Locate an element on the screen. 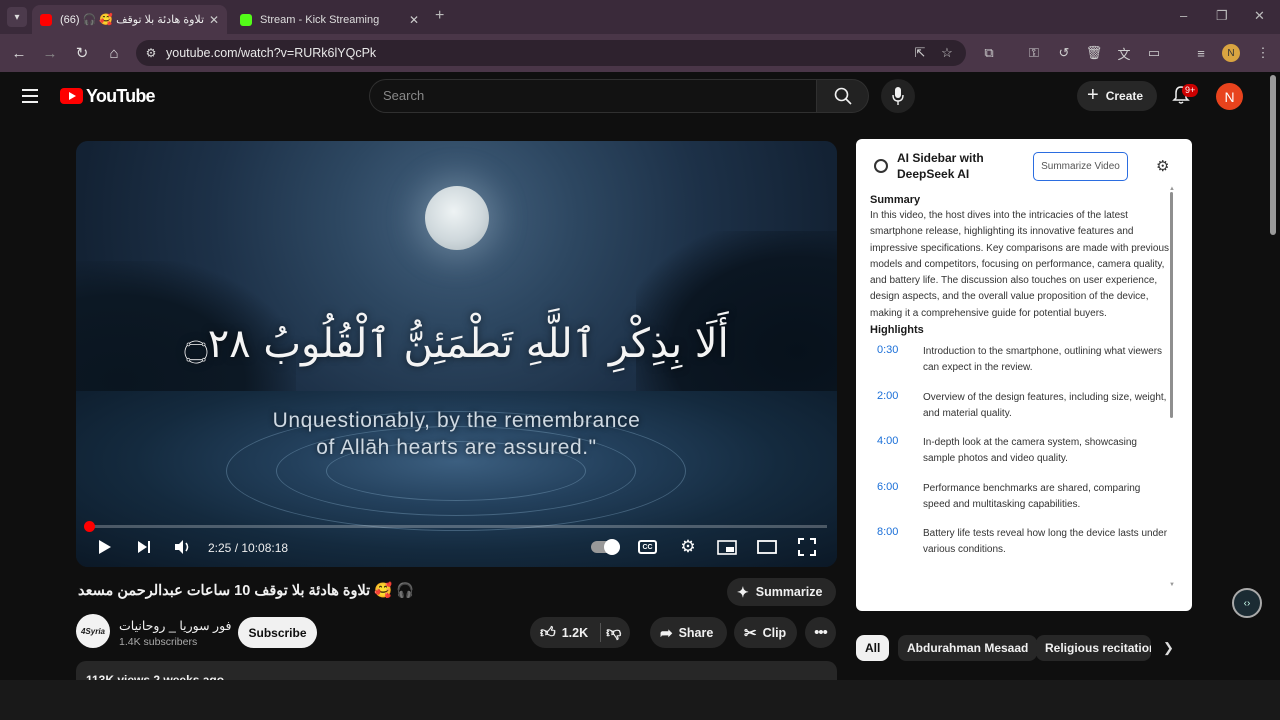 Image resolution: width=1280 pixels, height=720 pixels. chip-all: All is located at coordinates (873, 648).